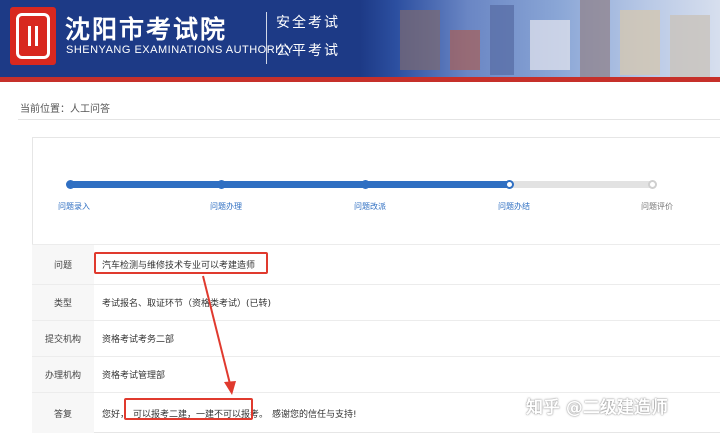 The image size is (720, 433). Describe the element at coordinates (219, 335) in the screenshot. I see `annotation-arrow-icon` at that location.